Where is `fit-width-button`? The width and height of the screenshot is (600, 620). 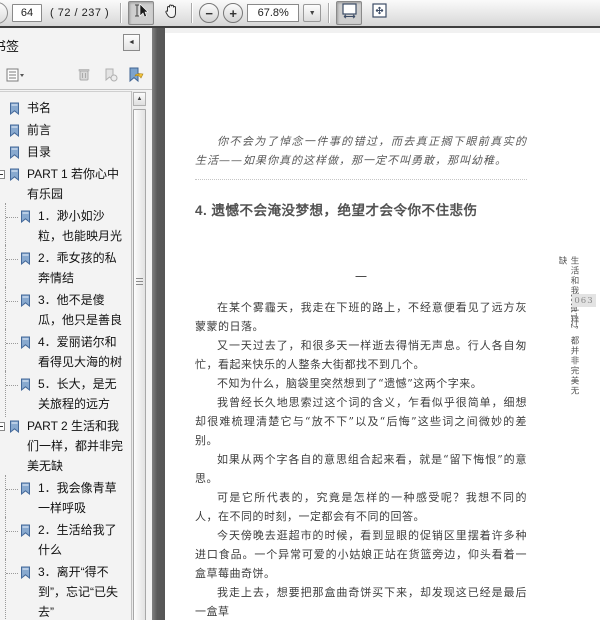 fit-width-button is located at coordinates (349, 13).